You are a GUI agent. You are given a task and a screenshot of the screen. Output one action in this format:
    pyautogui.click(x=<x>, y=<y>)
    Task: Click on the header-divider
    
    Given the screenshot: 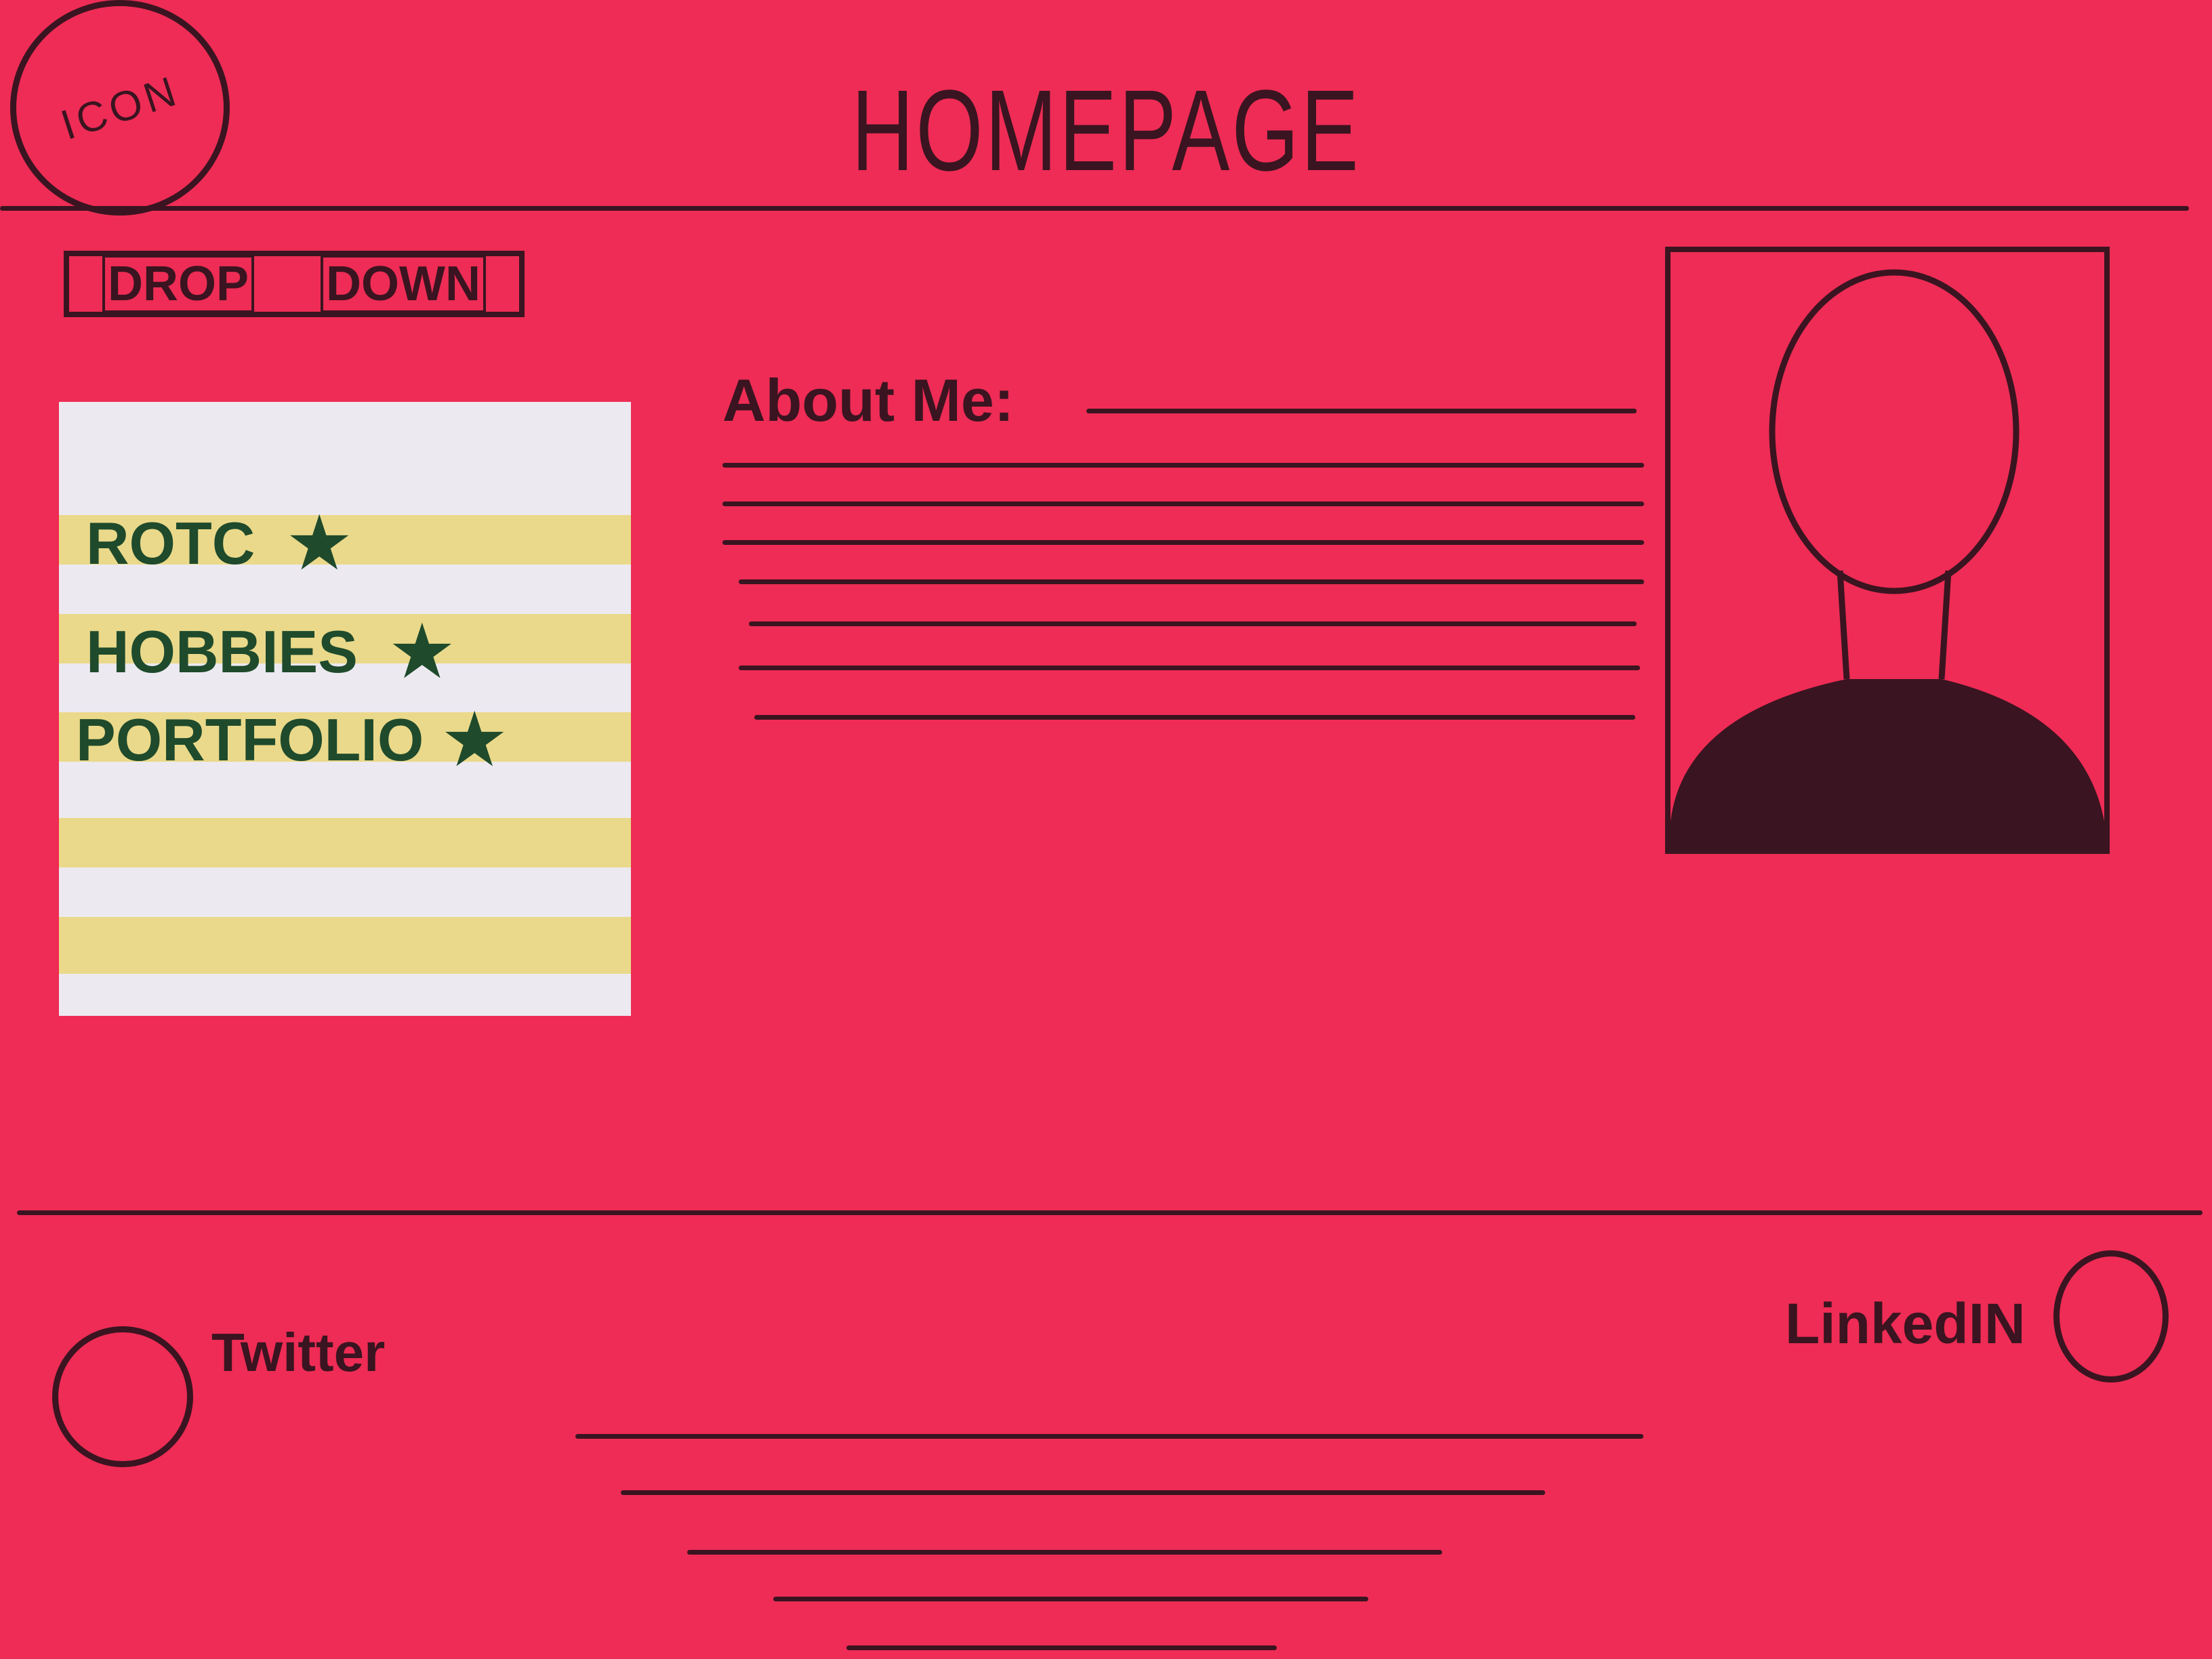 What is the action you would take?
    pyautogui.click(x=1094, y=208)
    